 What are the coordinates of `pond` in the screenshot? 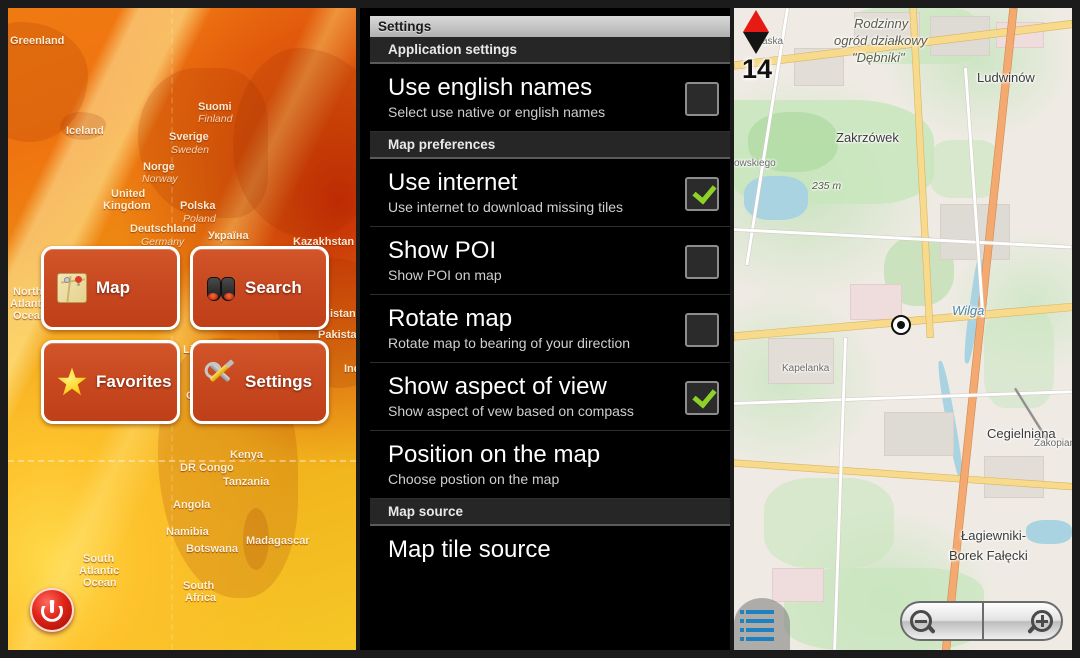 It's located at (1049, 532).